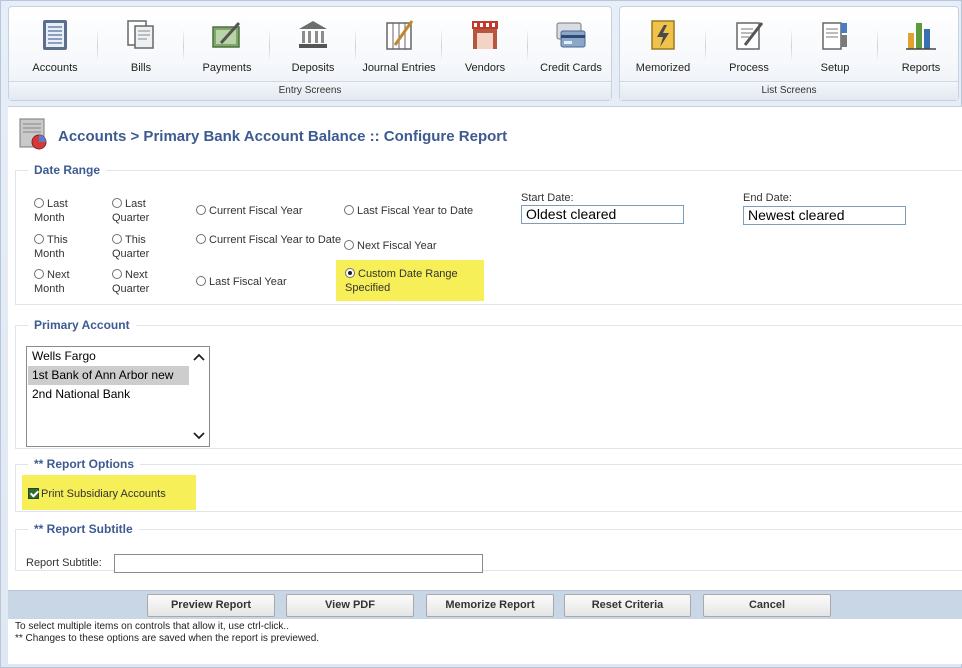 This screenshot has width=962, height=668. Describe the element at coordinates (227, 68) in the screenshot. I see `toolbar-payments-label: Payments` at that location.